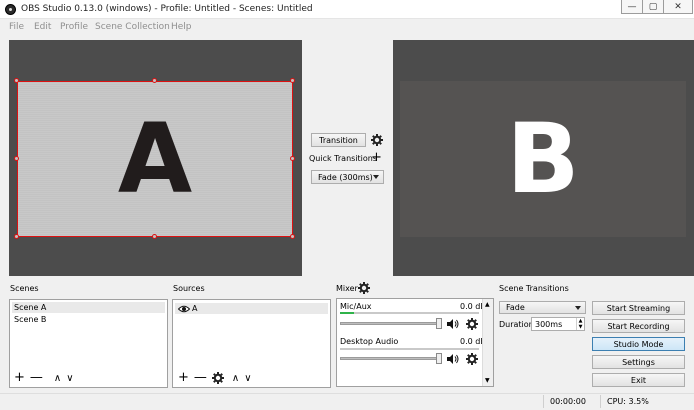 Image resolution: width=694 pixels, height=410 pixels. What do you see at coordinates (42, 27) in the screenshot?
I see `menu-edit: Edit` at bounding box center [42, 27].